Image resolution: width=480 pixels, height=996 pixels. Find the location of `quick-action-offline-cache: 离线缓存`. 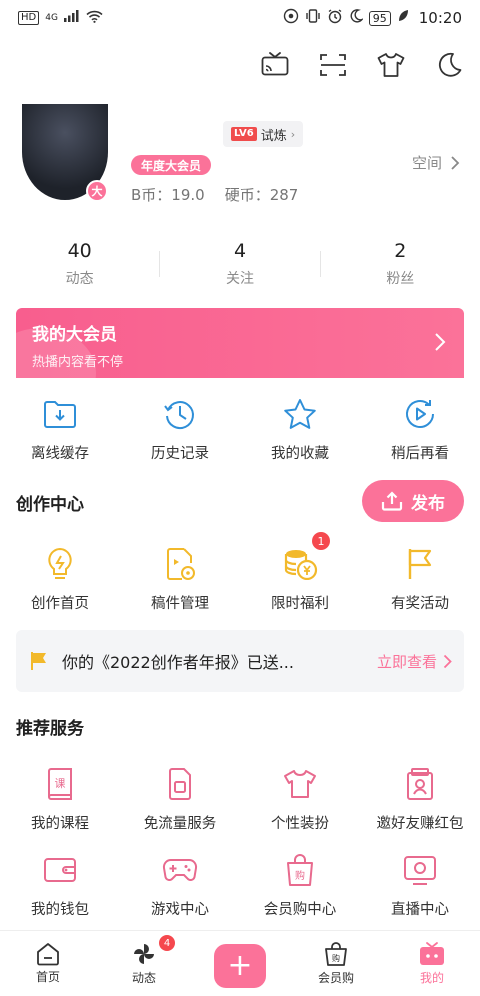

quick-action-offline-cache: 离线缓存 is located at coordinates (60, 428).